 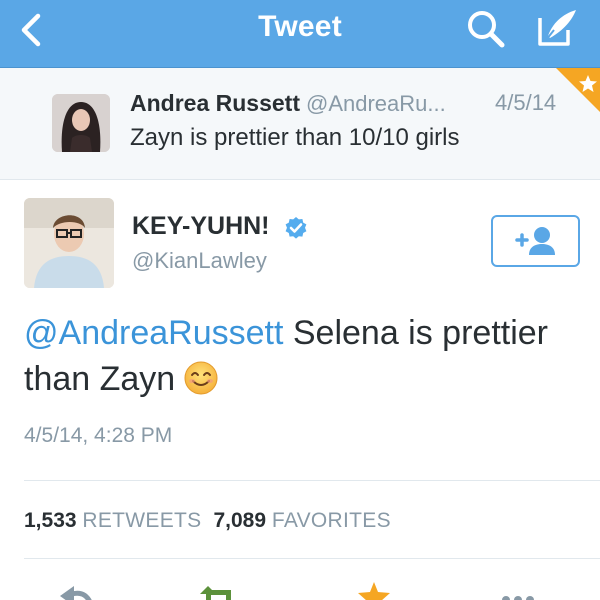 I want to click on retweets-stat: 1,533 RETWEETS, so click(x=112, y=520).